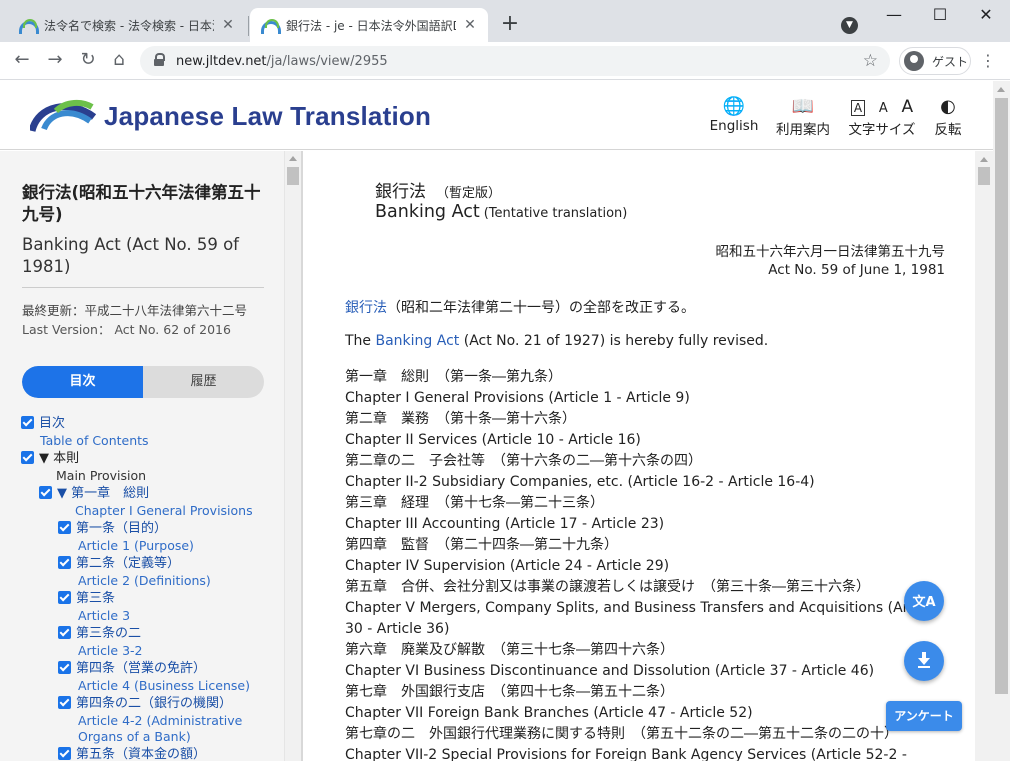 The image size is (1010, 761). I want to click on toc-item-contents: 目次, so click(43, 423).